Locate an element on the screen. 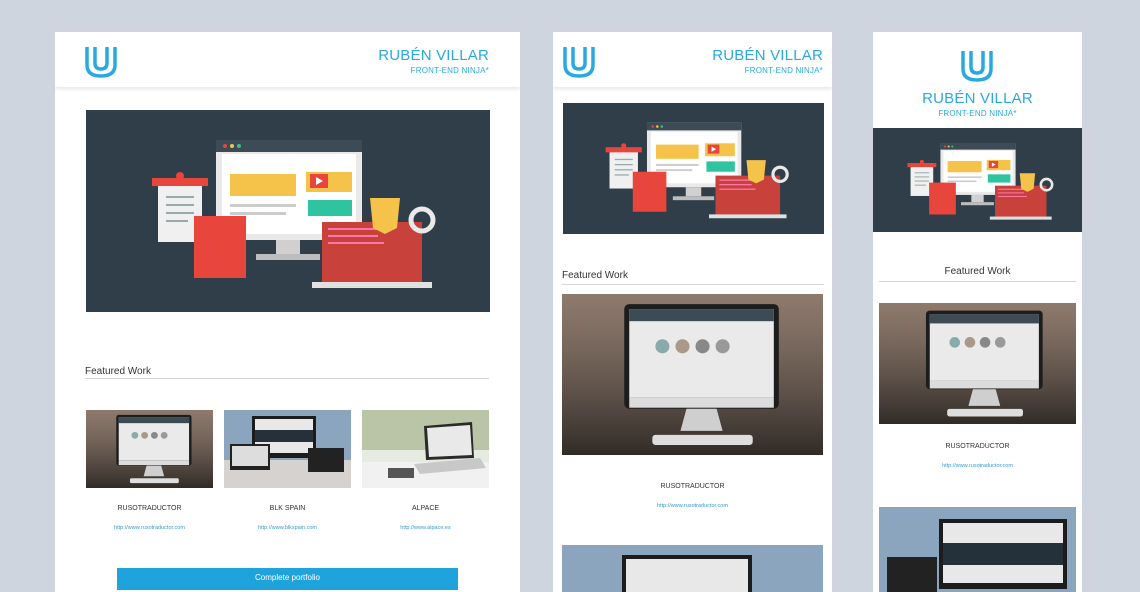 This screenshot has width=1140, height=592. project-link: http://www.blkspain.com is located at coordinates (287, 528).